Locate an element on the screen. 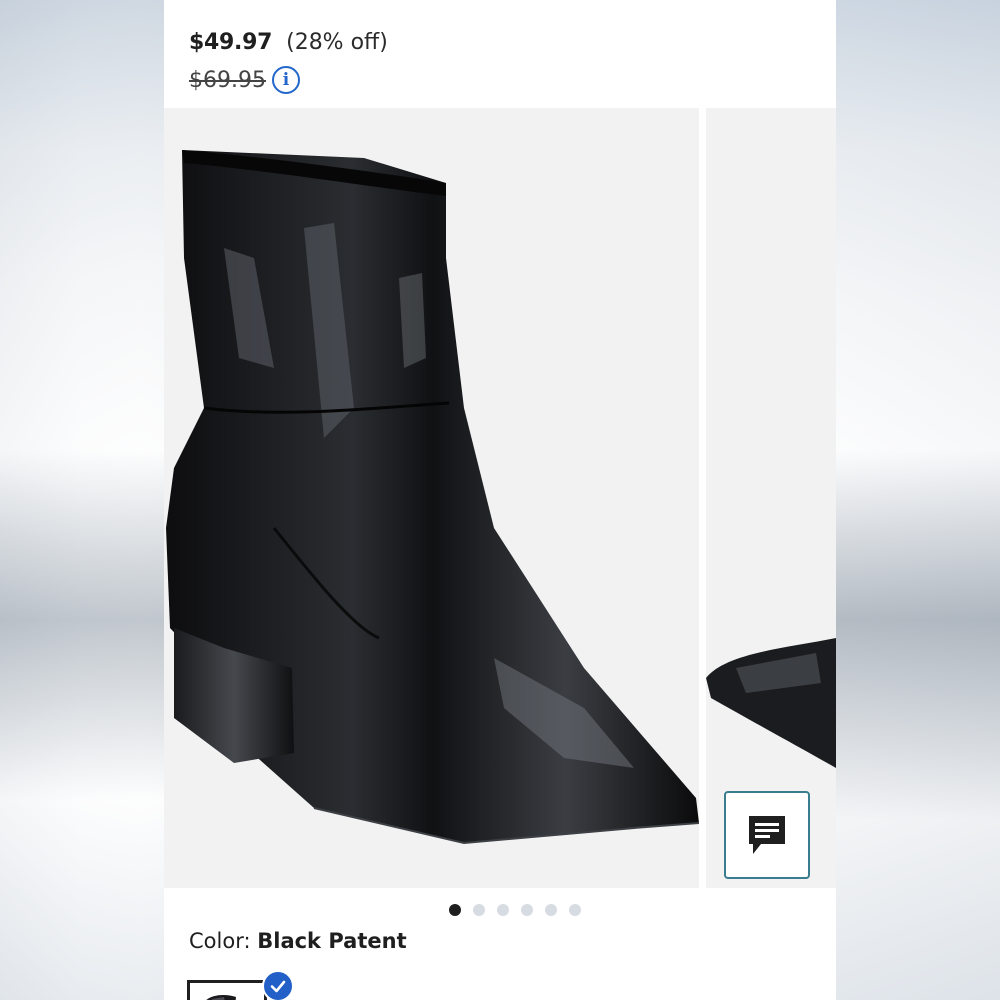  chat-icon is located at coordinates (767, 835).